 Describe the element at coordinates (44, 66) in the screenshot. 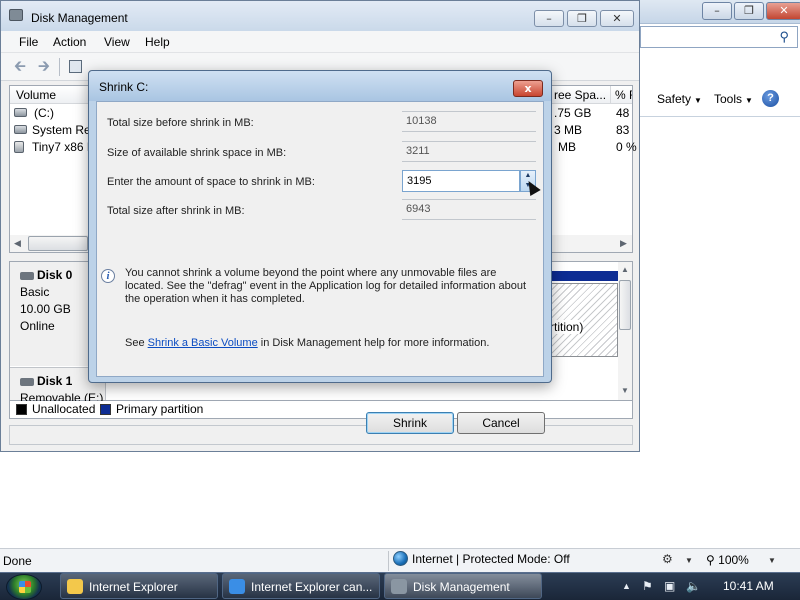

I see `forward-icon: 🡲` at that location.